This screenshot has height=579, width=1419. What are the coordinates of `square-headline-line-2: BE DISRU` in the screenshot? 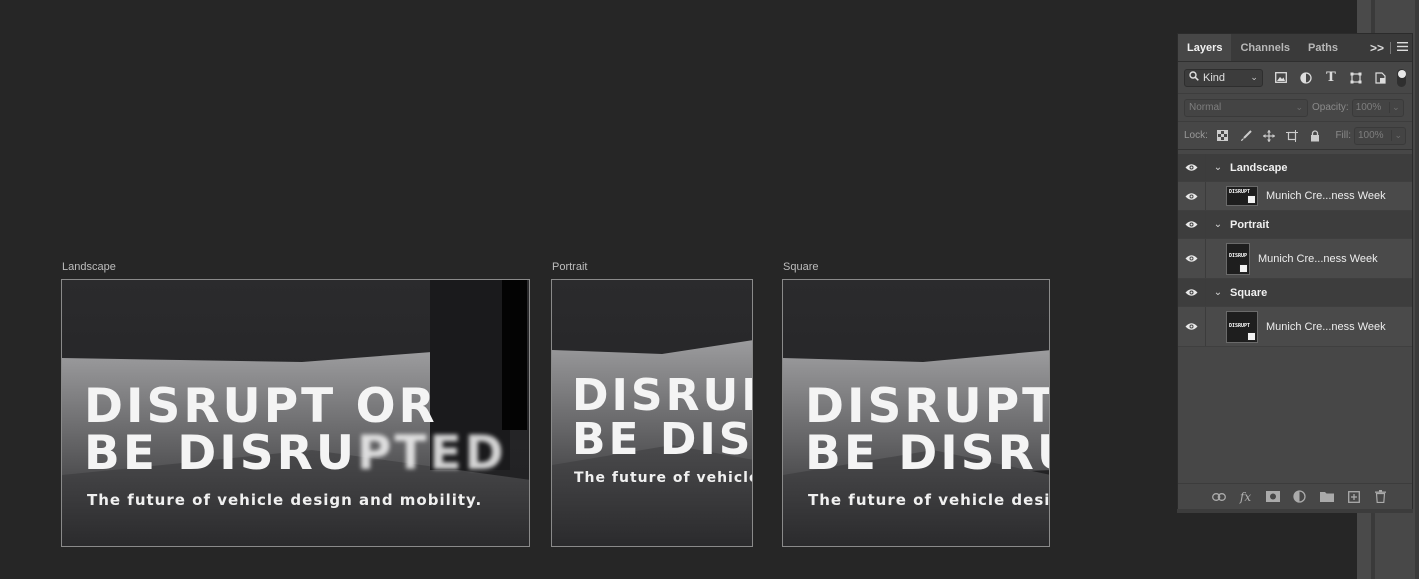 It's located at (927, 453).